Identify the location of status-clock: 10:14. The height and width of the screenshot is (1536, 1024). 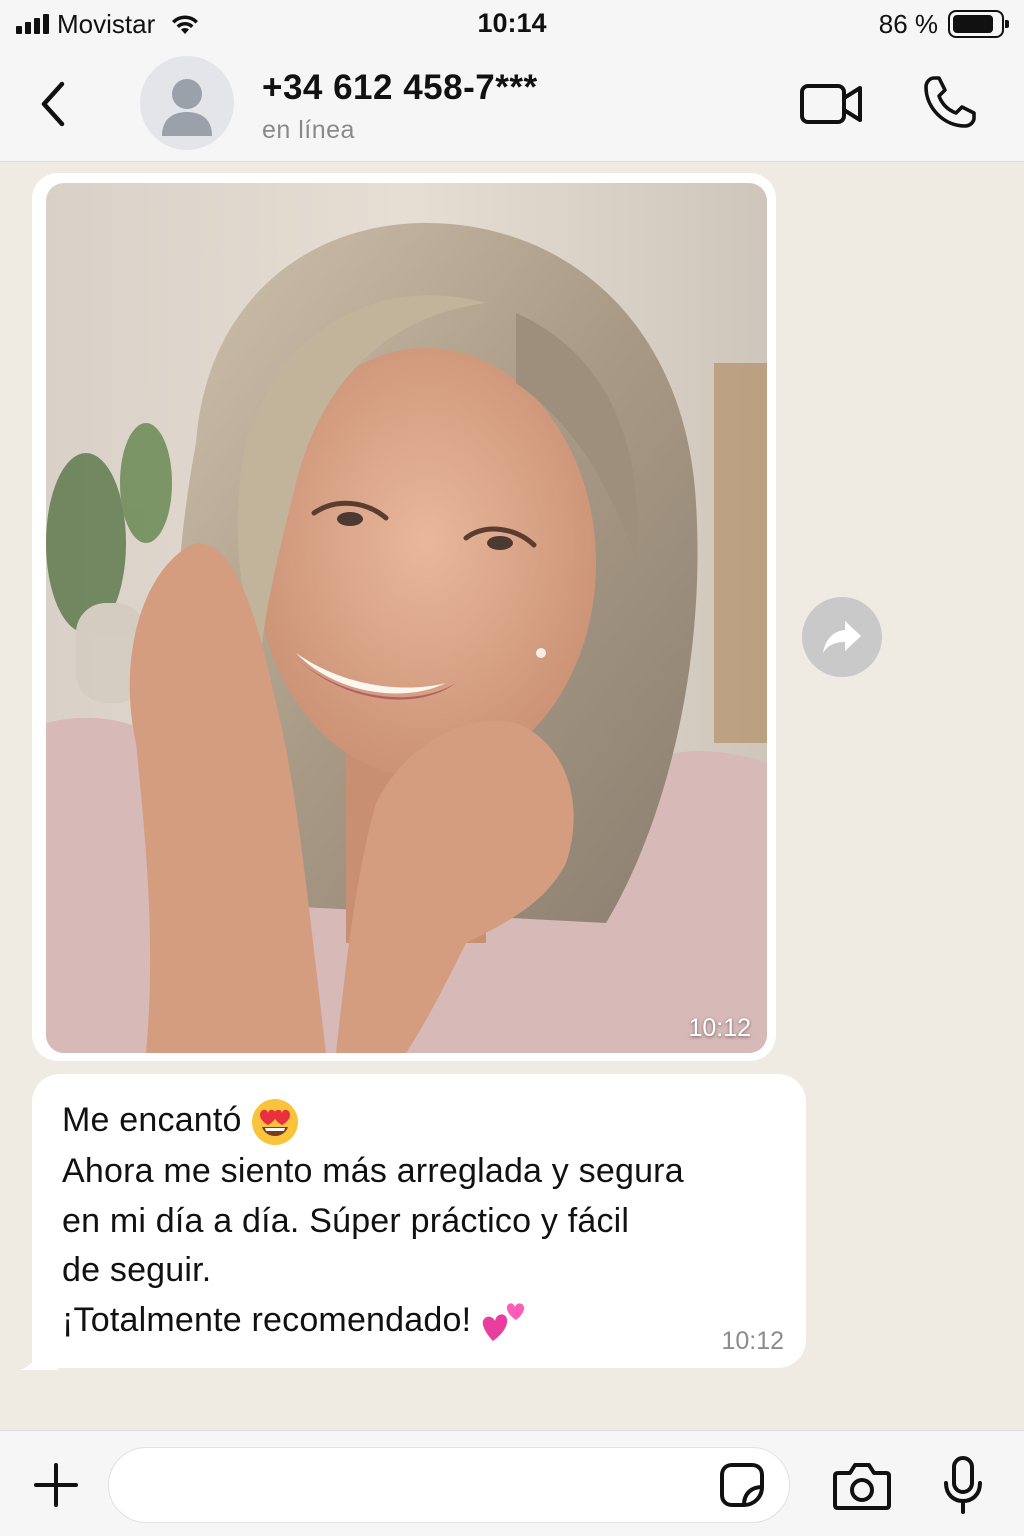
(512, 23).